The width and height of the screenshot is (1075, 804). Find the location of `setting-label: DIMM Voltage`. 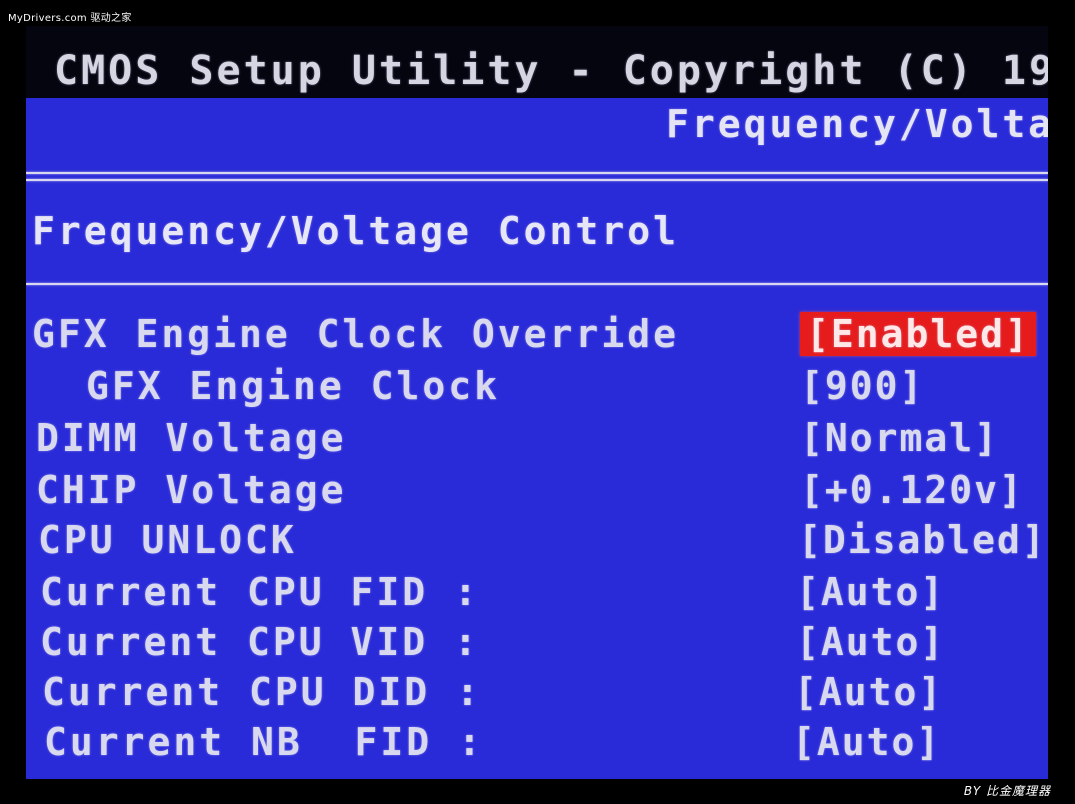

setting-label: DIMM Voltage is located at coordinates (191, 438).